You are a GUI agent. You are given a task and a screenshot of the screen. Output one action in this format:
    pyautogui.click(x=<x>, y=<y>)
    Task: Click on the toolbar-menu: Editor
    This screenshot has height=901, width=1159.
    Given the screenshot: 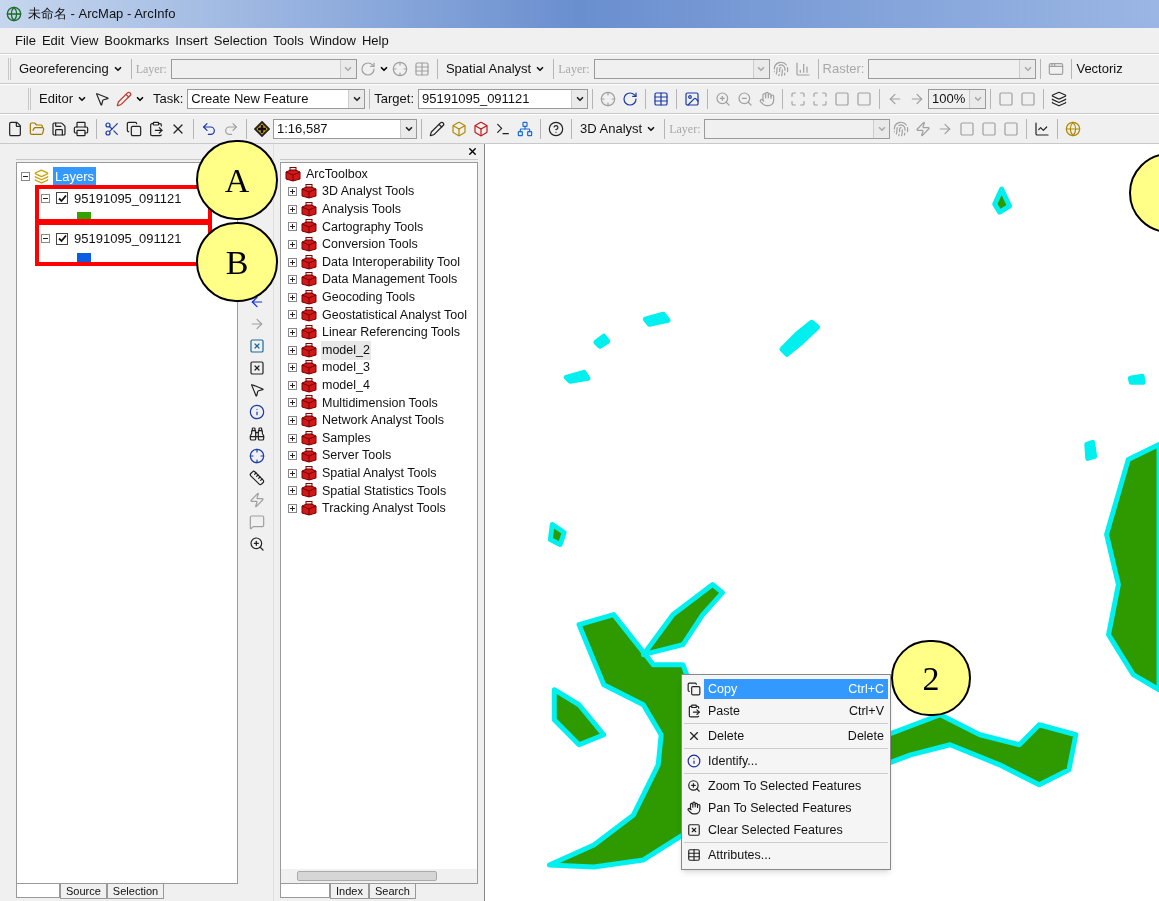 What is the action you would take?
    pyautogui.click(x=63, y=99)
    